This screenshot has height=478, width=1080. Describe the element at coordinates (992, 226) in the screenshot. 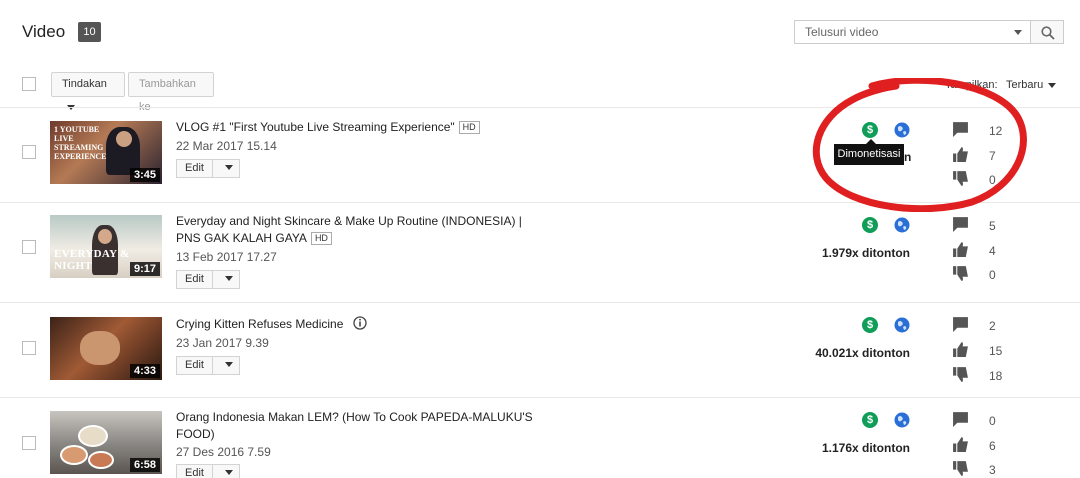

I see `comment-count: 5` at that location.